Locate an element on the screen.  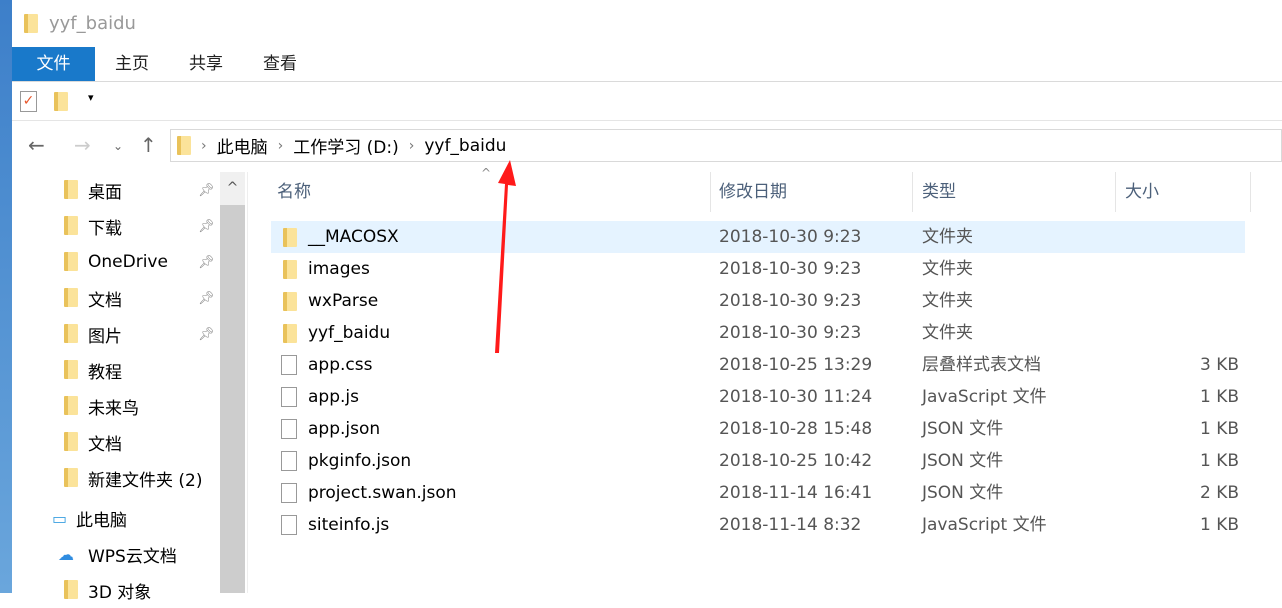
sidebar-item: 图片 📌︎ is located at coordinates (116, 334).